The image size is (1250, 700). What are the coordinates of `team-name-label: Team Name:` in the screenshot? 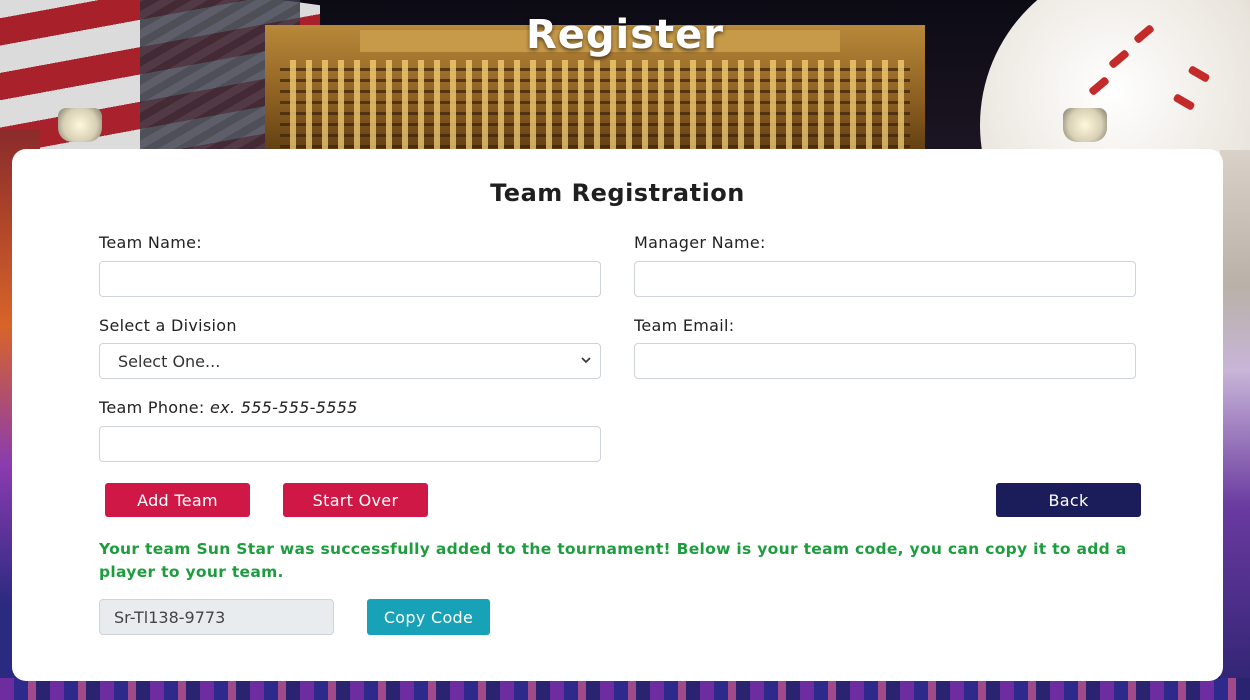 It's located at (150, 242).